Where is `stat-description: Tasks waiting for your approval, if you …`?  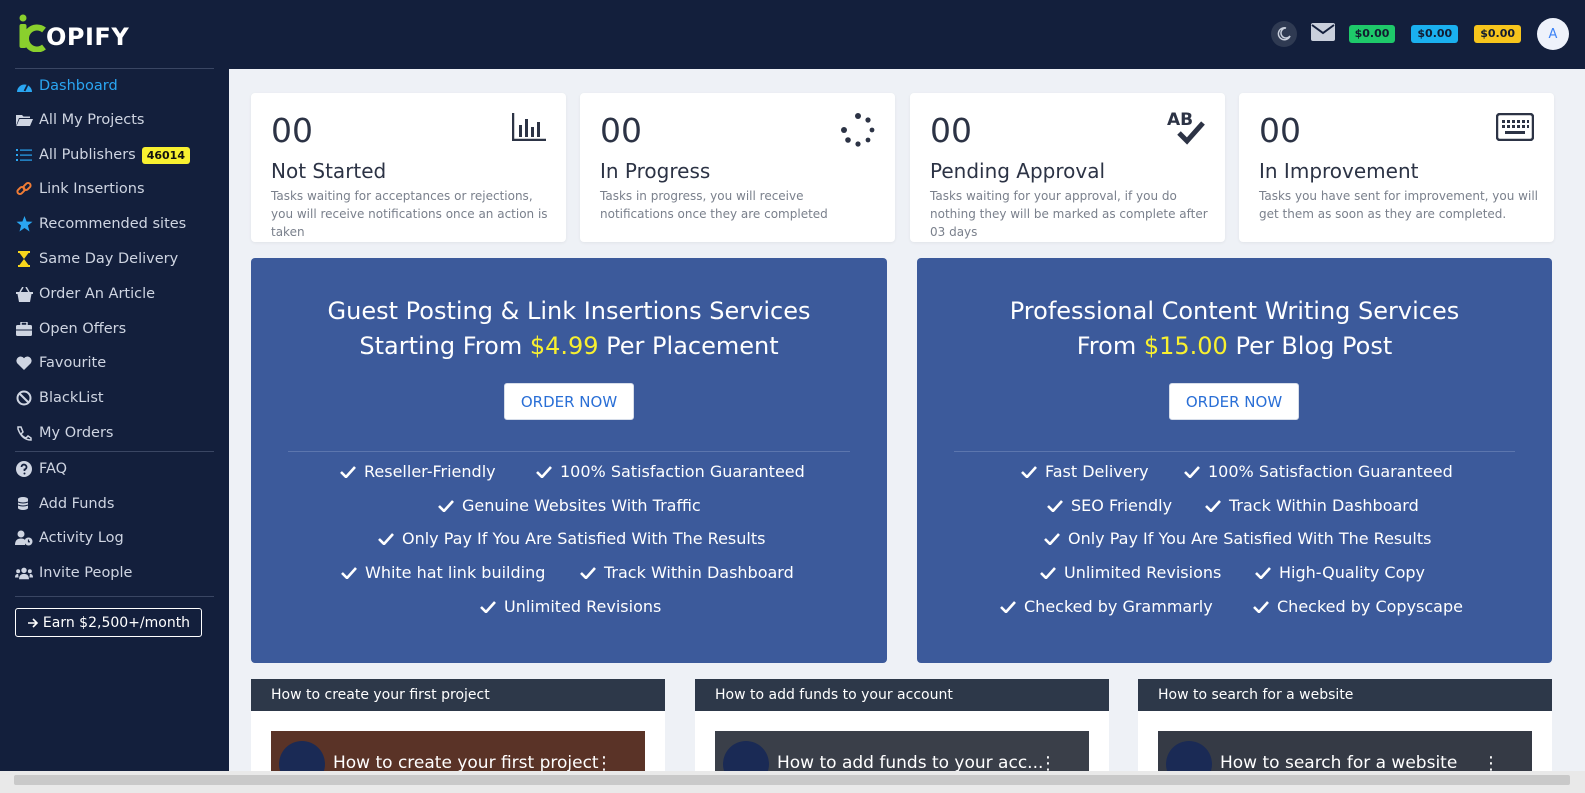 stat-description: Tasks waiting for your approval, if you … is located at coordinates (1069, 214).